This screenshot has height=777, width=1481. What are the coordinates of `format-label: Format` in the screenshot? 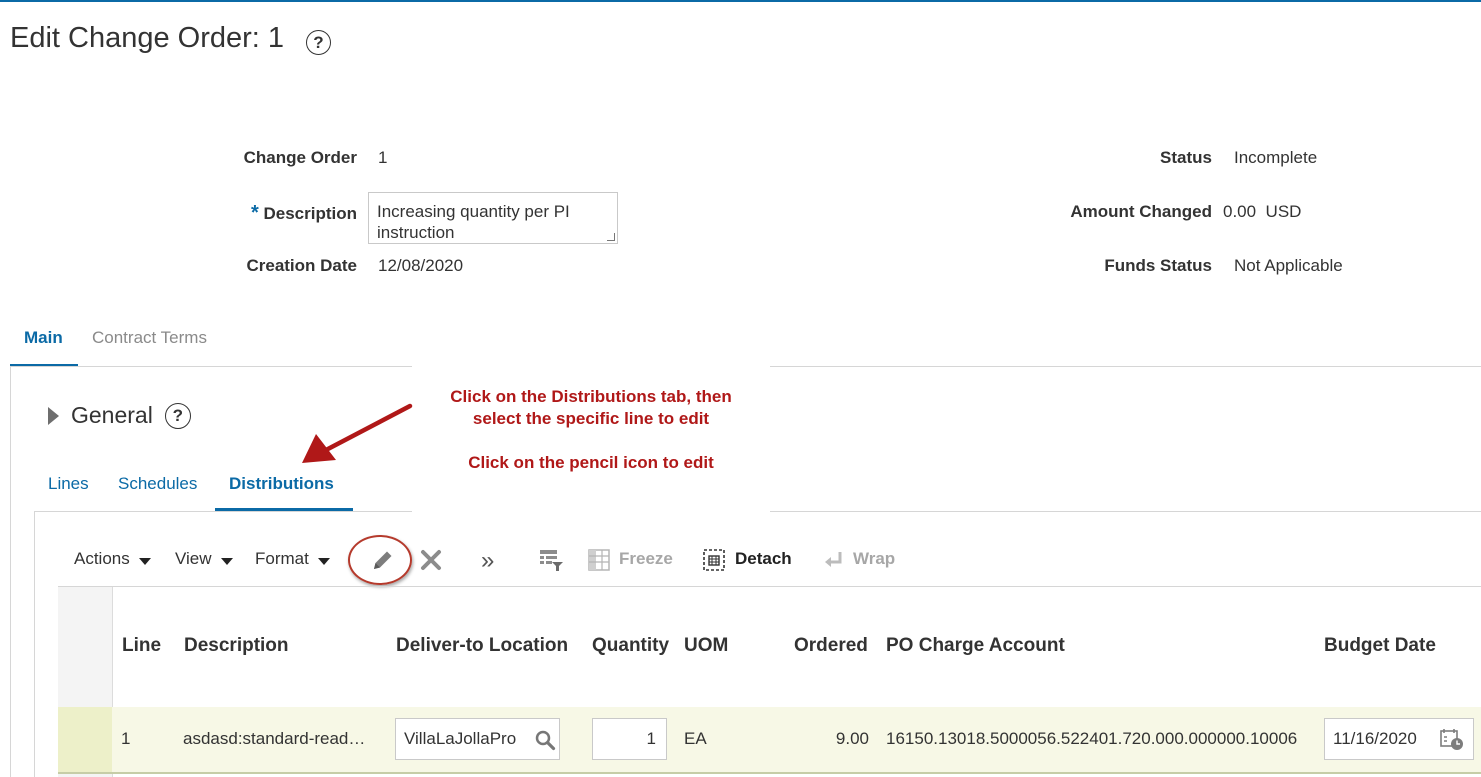 It's located at (282, 558).